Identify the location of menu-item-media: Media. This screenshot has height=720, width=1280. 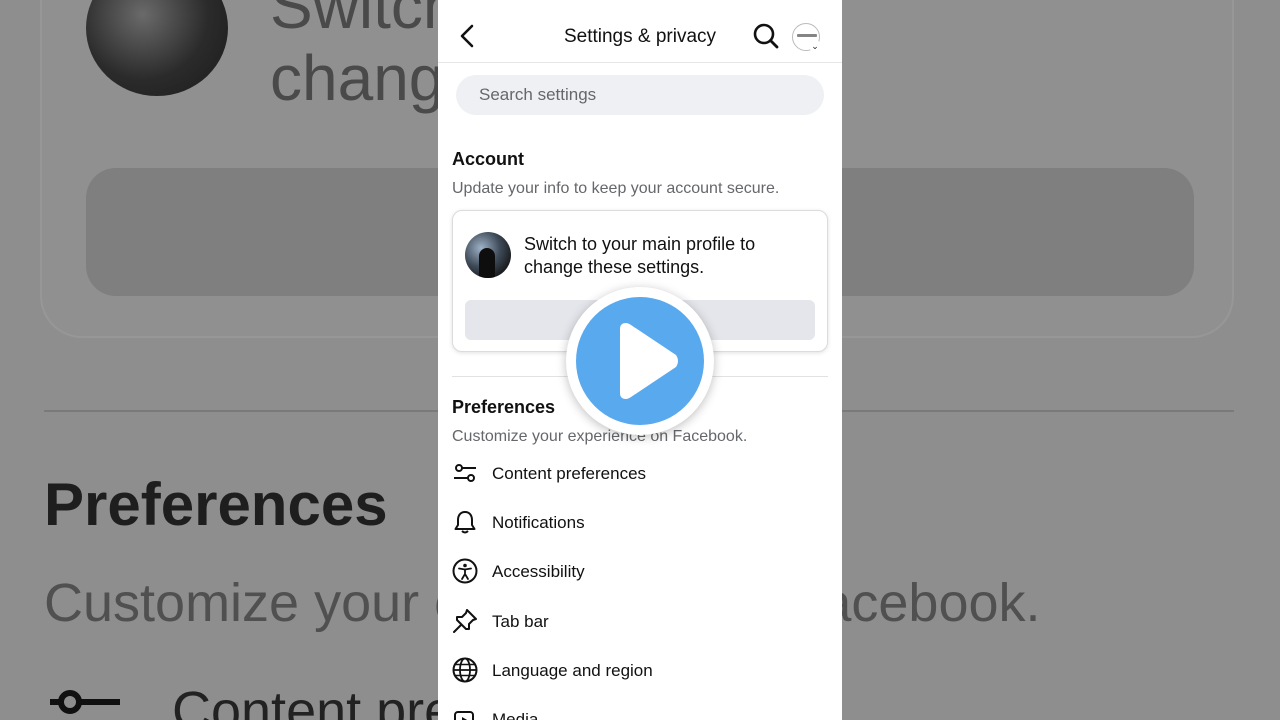
(640, 710).